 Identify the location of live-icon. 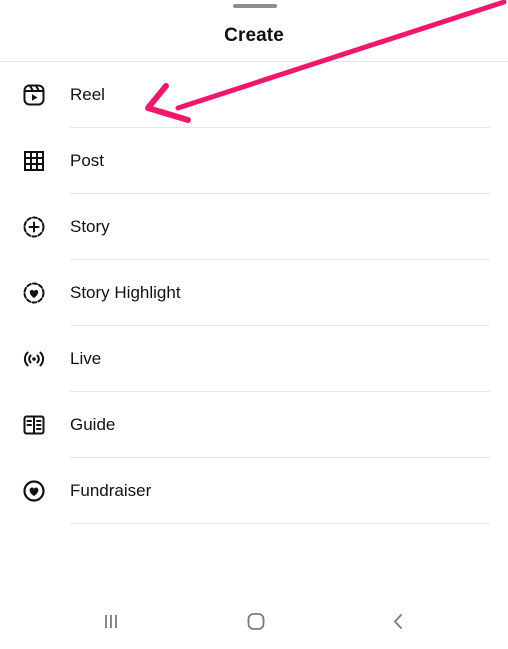
(34, 359).